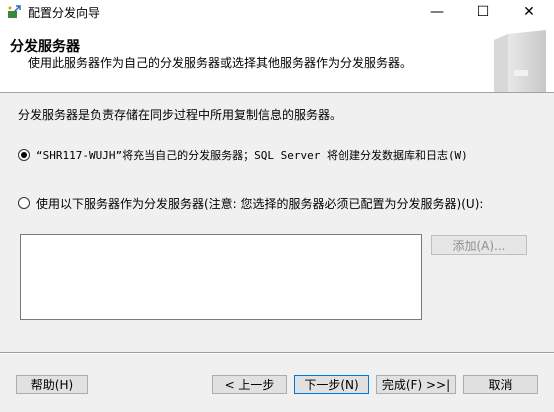 The image size is (554, 412). What do you see at coordinates (277, 12) in the screenshot?
I see `title-bar: 配置分发向导 — ☐ ✕` at bounding box center [277, 12].